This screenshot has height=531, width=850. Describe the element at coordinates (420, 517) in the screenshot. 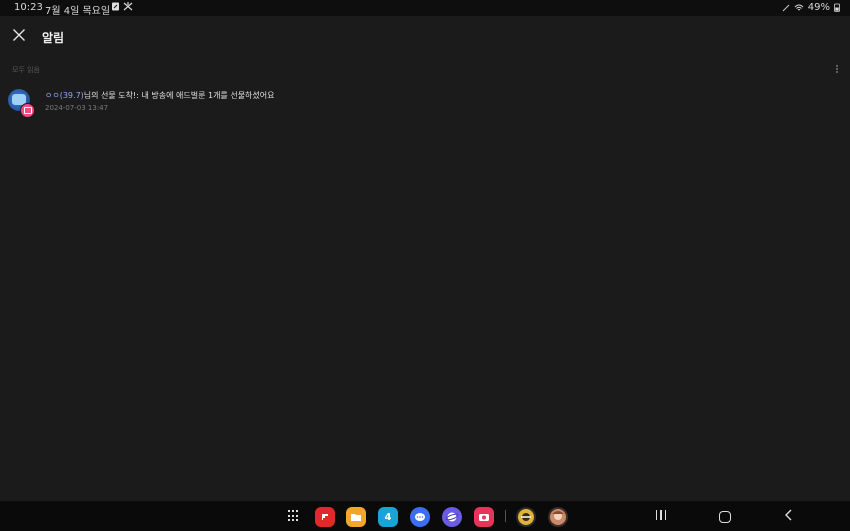

I see `messages-icon` at that location.